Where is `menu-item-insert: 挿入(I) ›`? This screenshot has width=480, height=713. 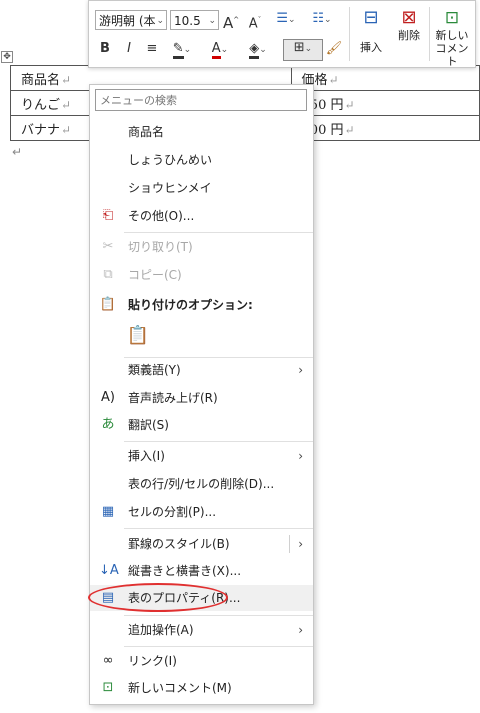
menu-item-insert: 挿入(I) › is located at coordinates (201, 456).